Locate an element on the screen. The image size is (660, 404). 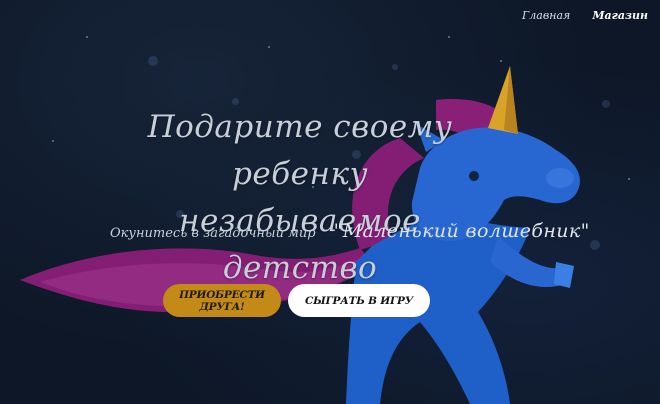
subtitle-text: Окунитесь в загадочный мир is located at coordinates (213, 233).